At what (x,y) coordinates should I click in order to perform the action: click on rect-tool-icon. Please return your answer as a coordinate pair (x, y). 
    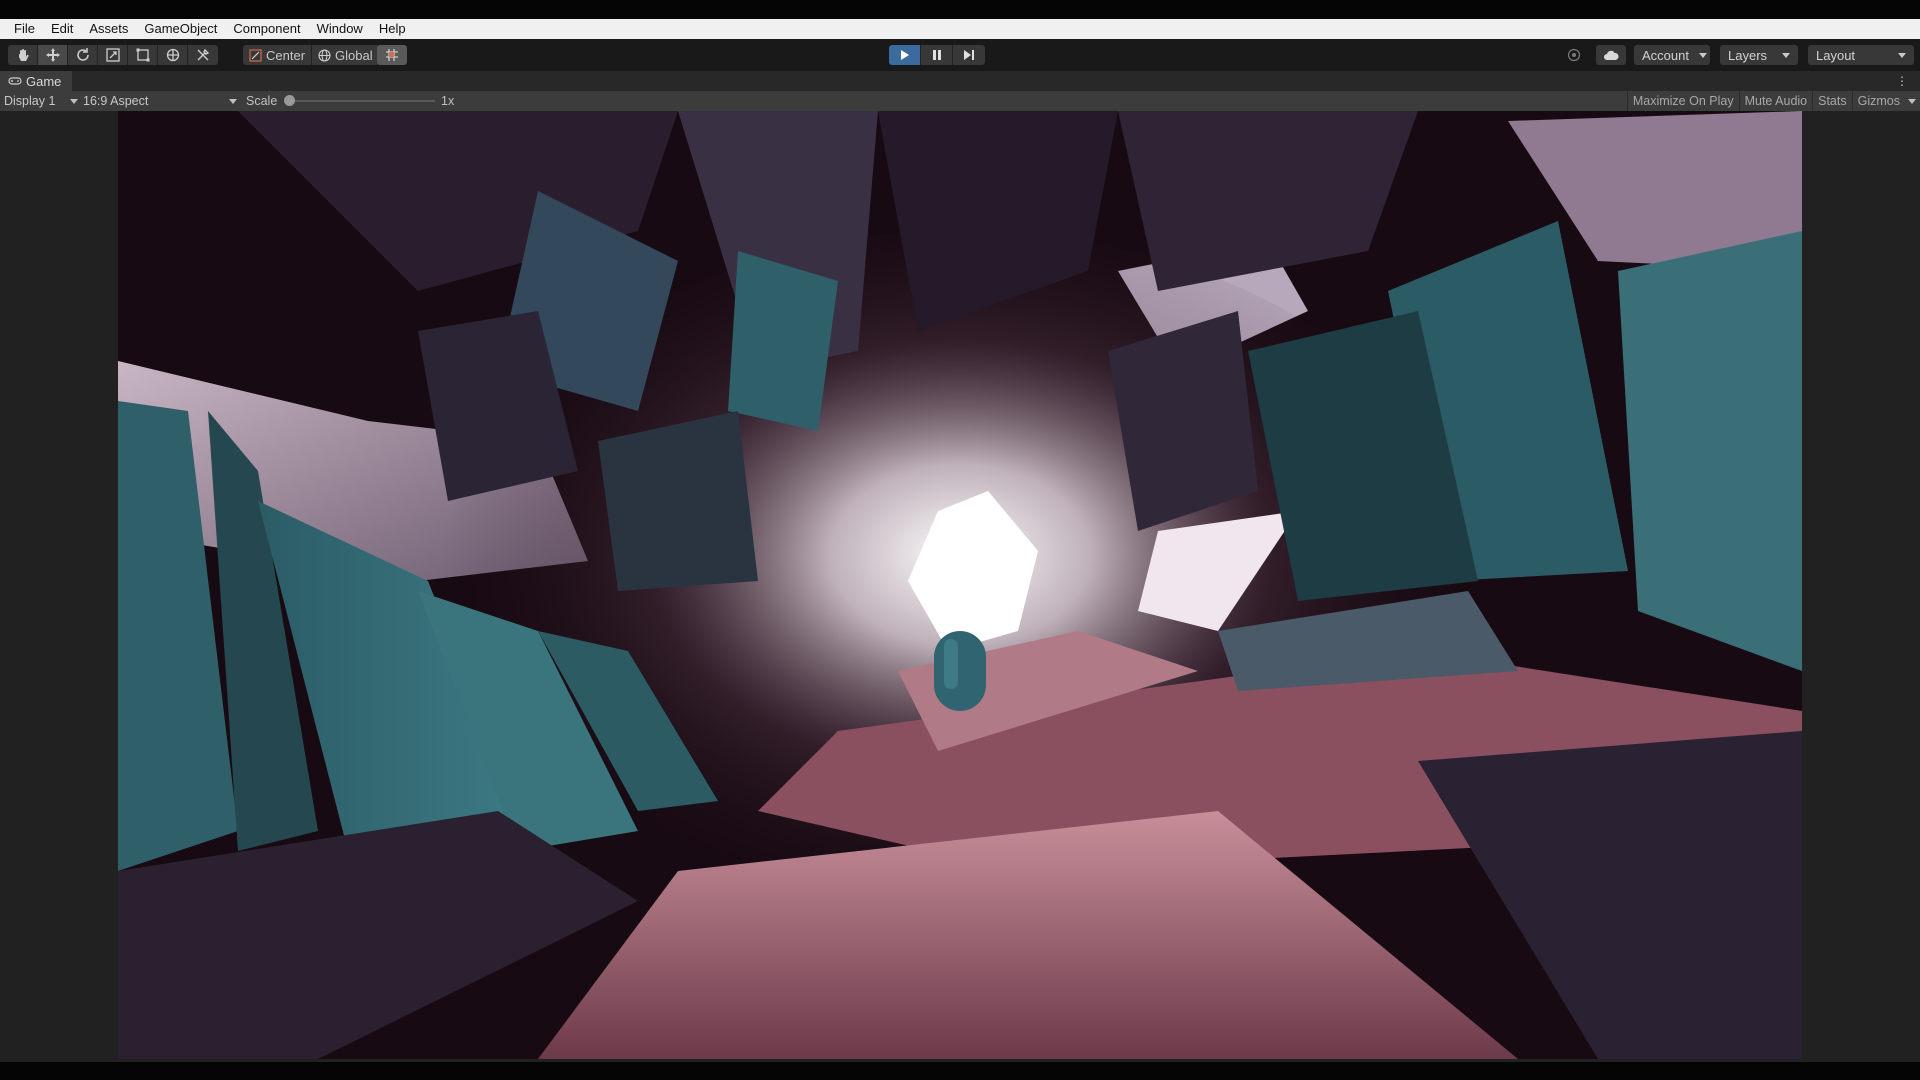
    Looking at the image, I should click on (142, 55).